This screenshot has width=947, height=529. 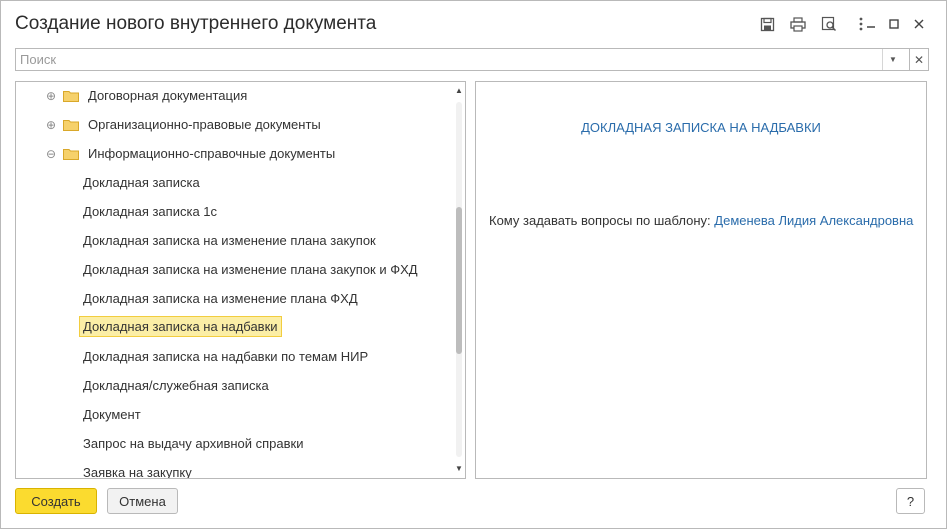 I want to click on tree-item: Докладная записка, so click(x=231, y=184).